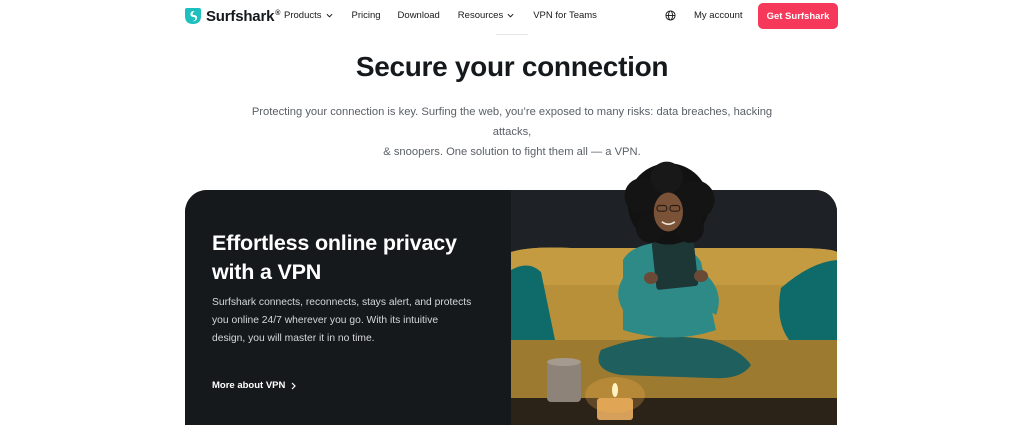  What do you see at coordinates (267, 272) in the screenshot?
I see `card-title-line-2: with a VPN` at bounding box center [267, 272].